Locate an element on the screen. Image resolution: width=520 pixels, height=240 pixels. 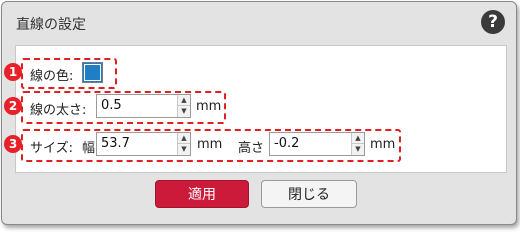
annotation-marker-1: 1 is located at coordinates (13, 72).